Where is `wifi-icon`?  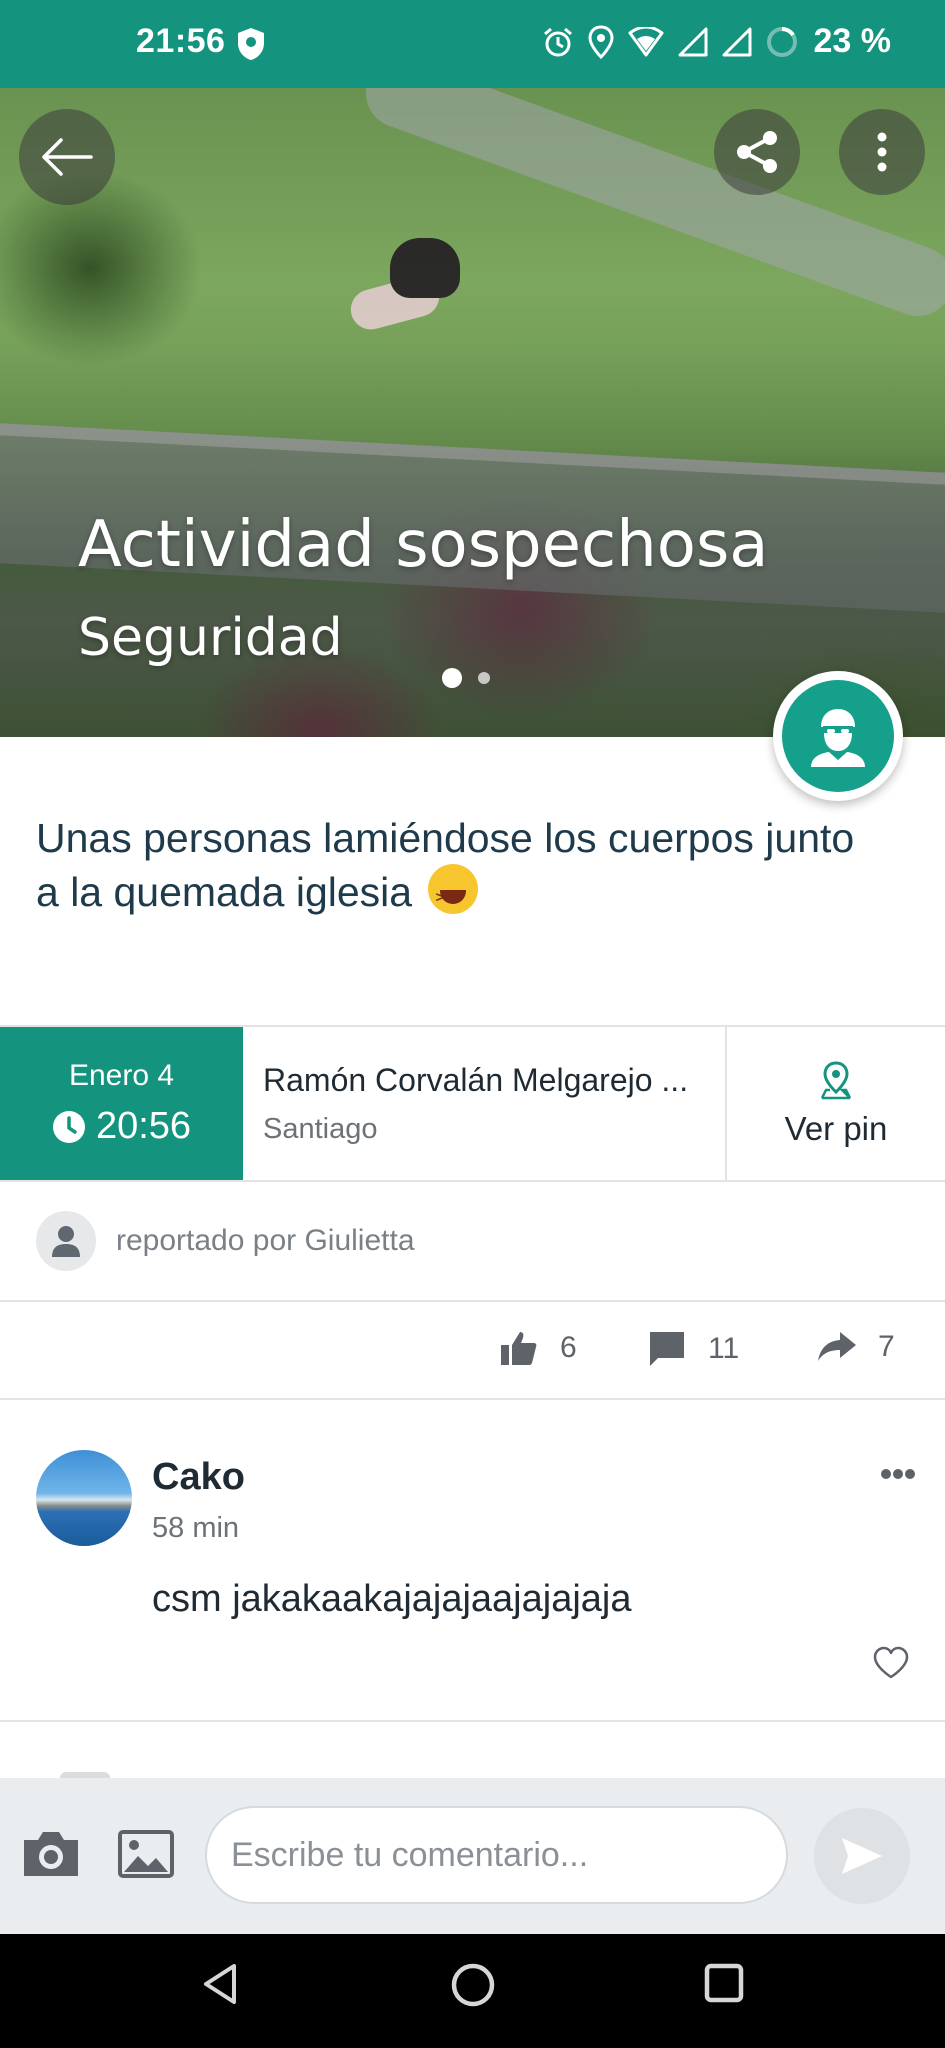
wifi-icon is located at coordinates (645, 41).